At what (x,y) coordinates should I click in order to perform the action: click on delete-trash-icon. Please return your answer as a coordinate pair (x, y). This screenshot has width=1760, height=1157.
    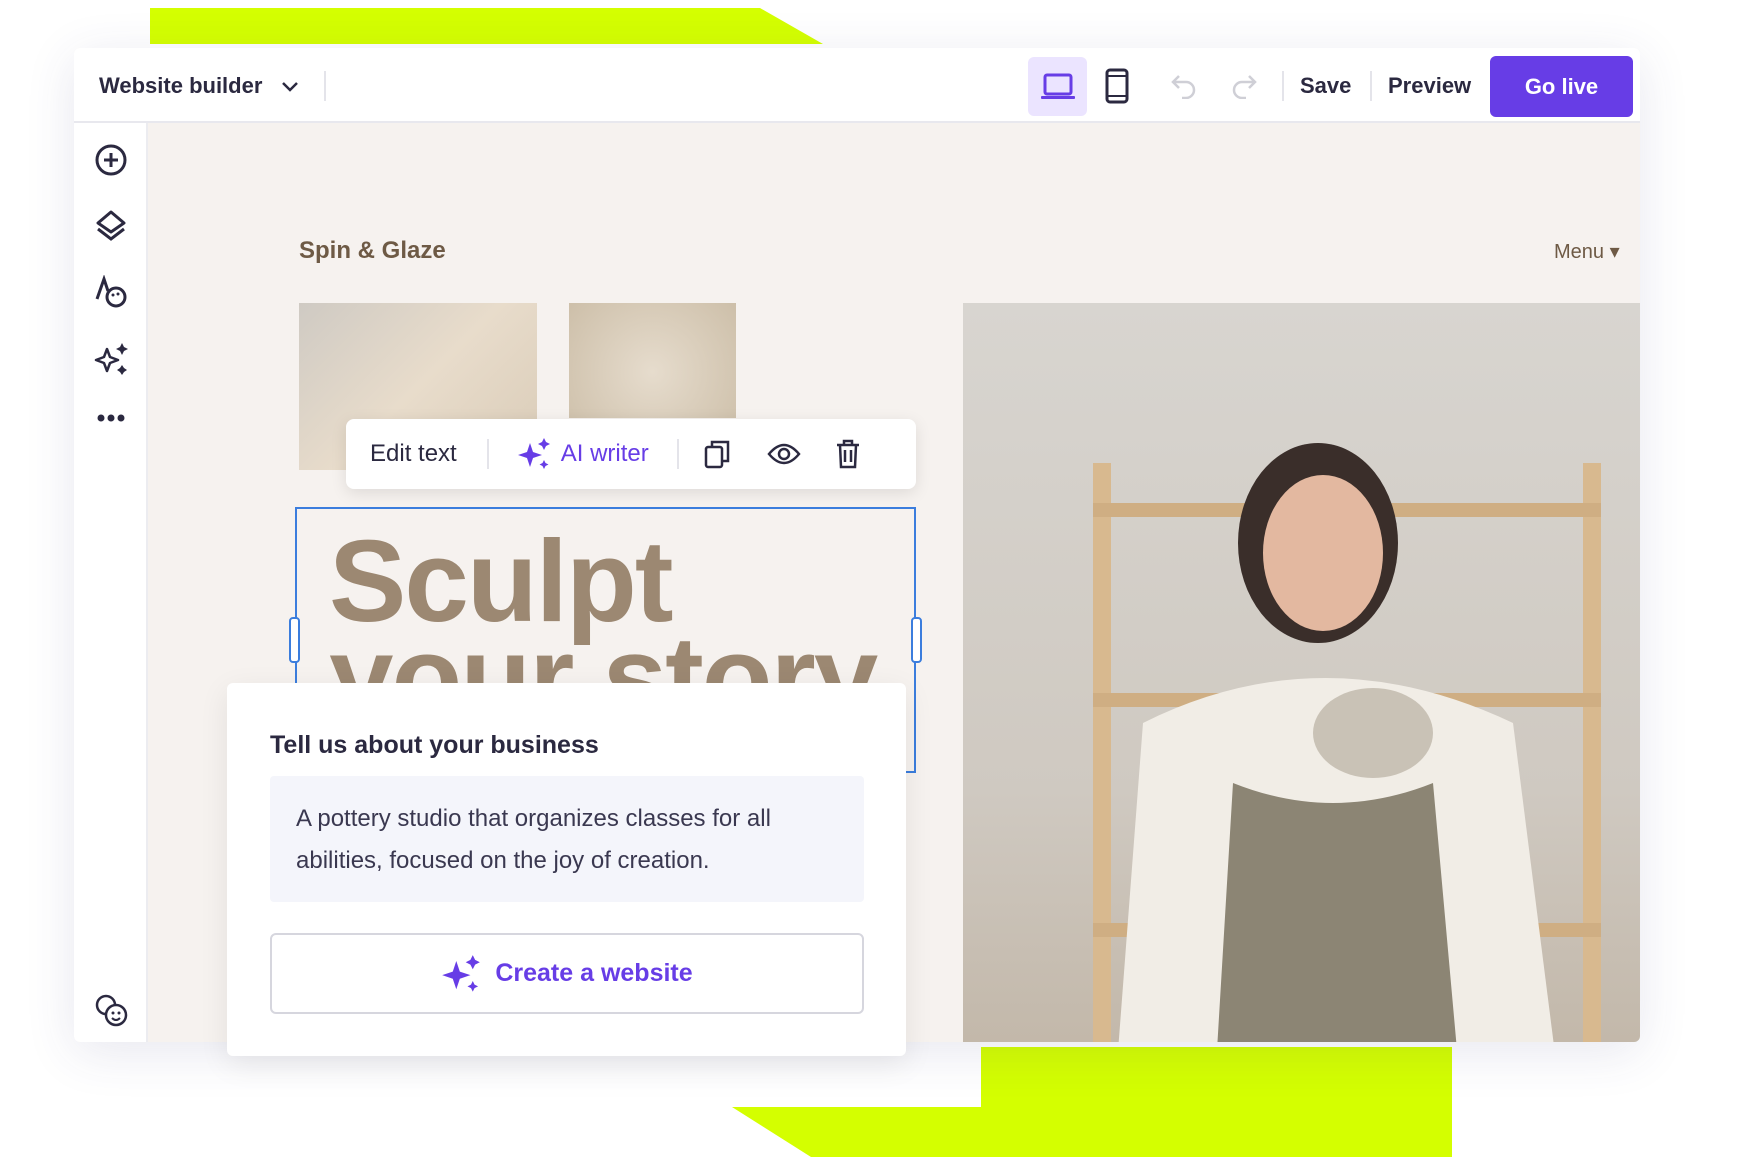
    Looking at the image, I should click on (848, 454).